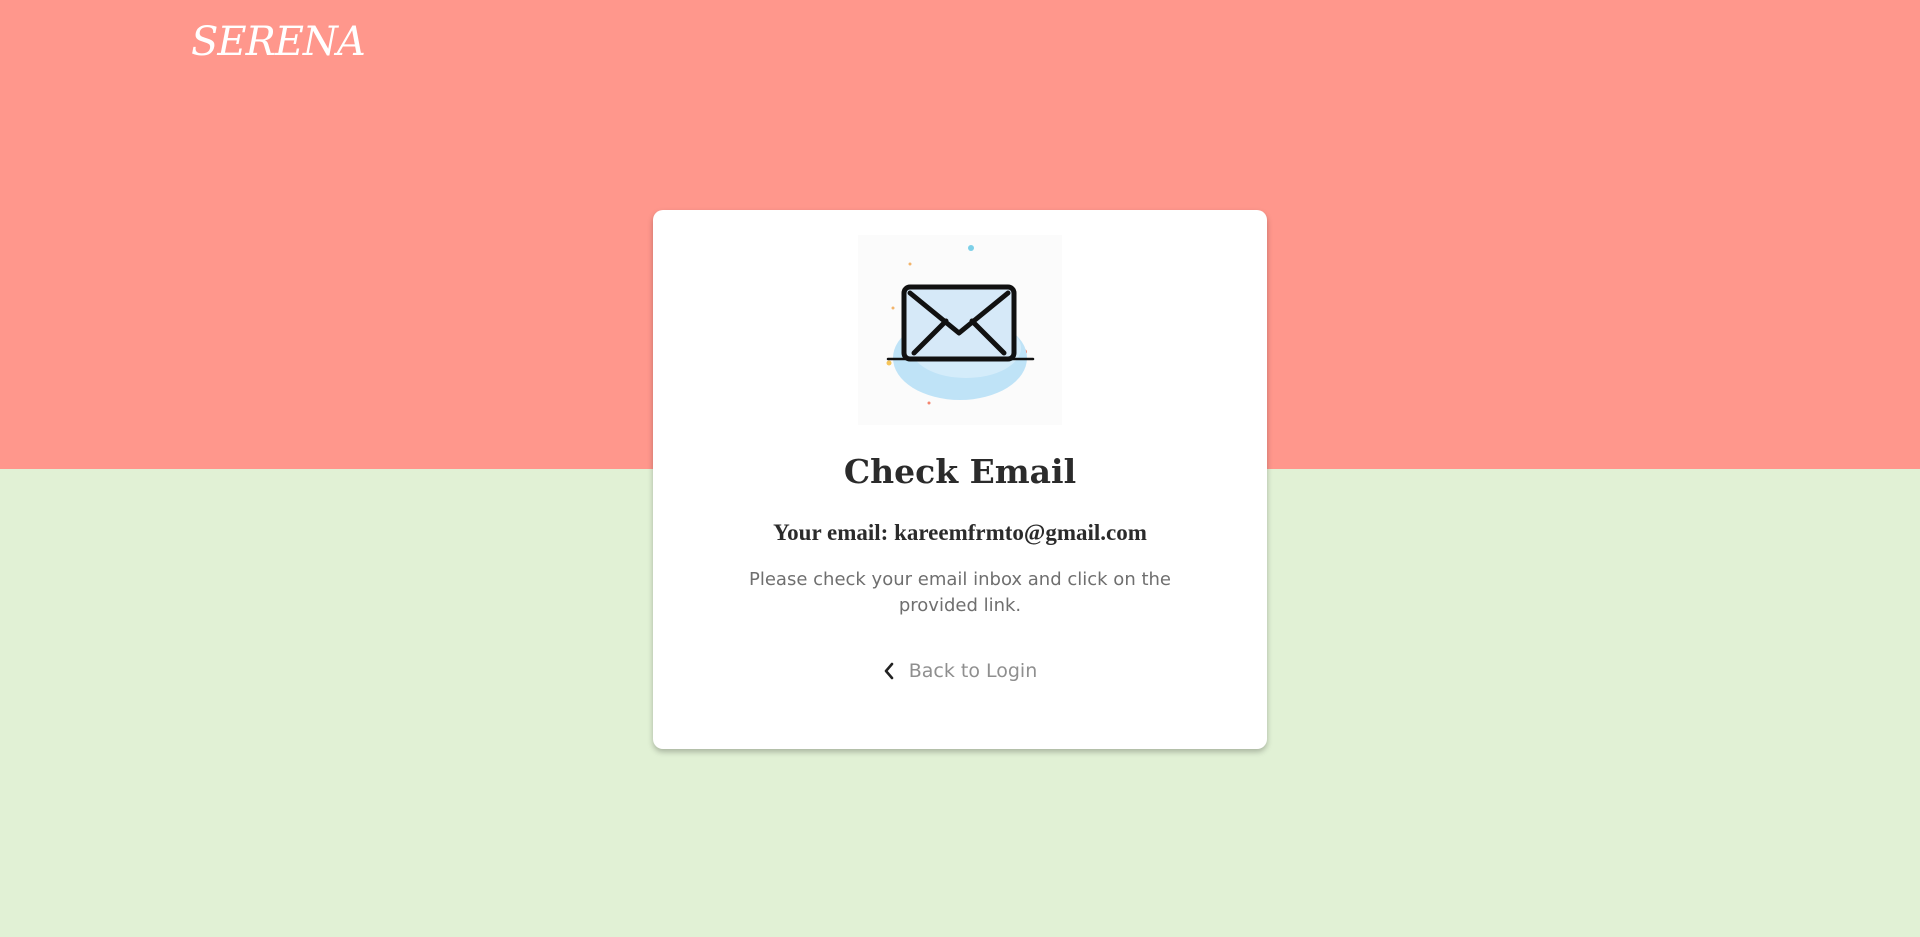  What do you see at coordinates (960, 471) in the screenshot?
I see `page-title: Check Email` at bounding box center [960, 471].